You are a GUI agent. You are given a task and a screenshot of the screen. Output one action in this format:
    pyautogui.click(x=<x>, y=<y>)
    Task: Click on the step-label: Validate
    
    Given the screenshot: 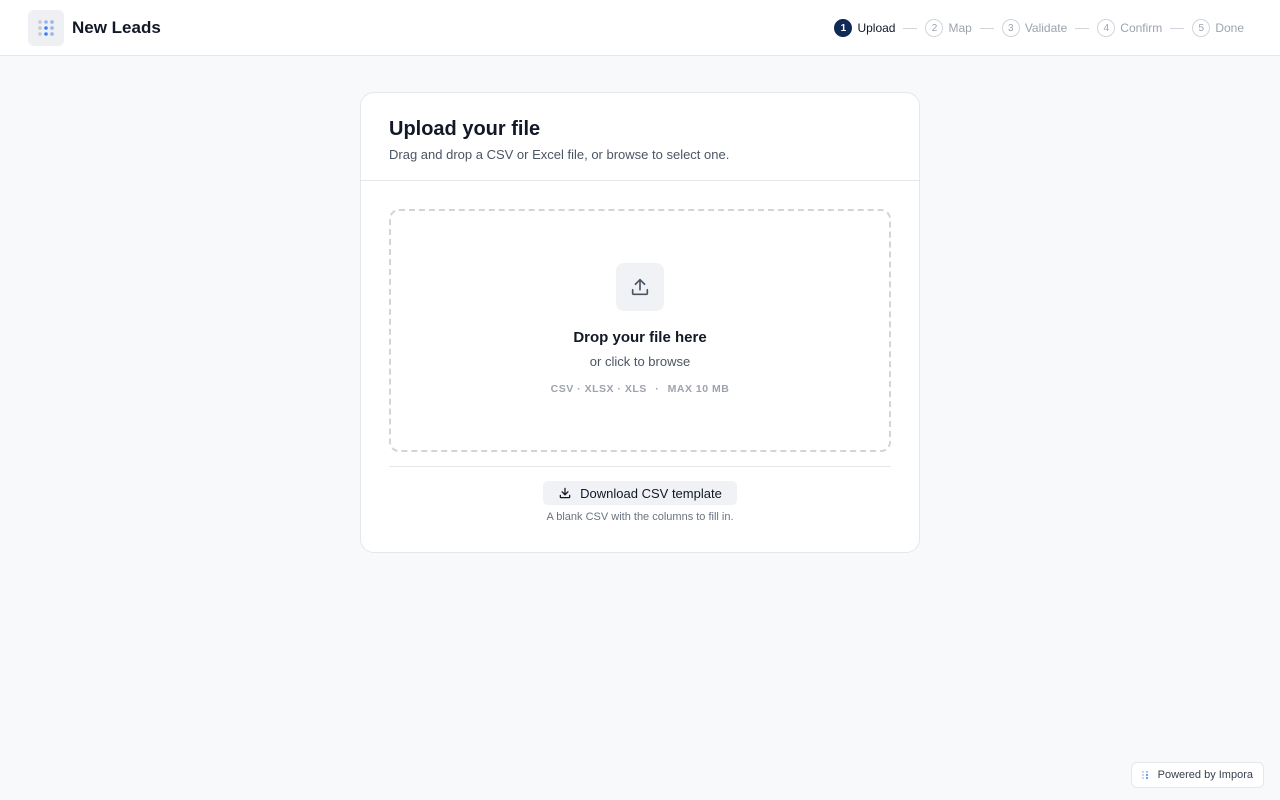 What is the action you would take?
    pyautogui.click(x=1046, y=28)
    